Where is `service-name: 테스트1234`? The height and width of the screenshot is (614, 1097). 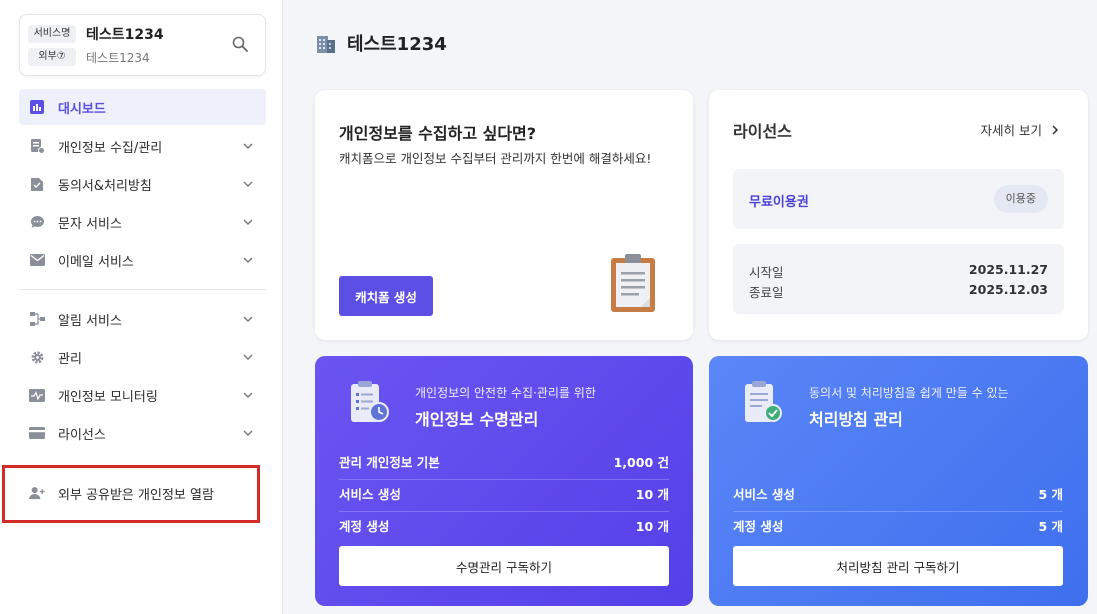 service-name: 테스트1234 is located at coordinates (125, 35).